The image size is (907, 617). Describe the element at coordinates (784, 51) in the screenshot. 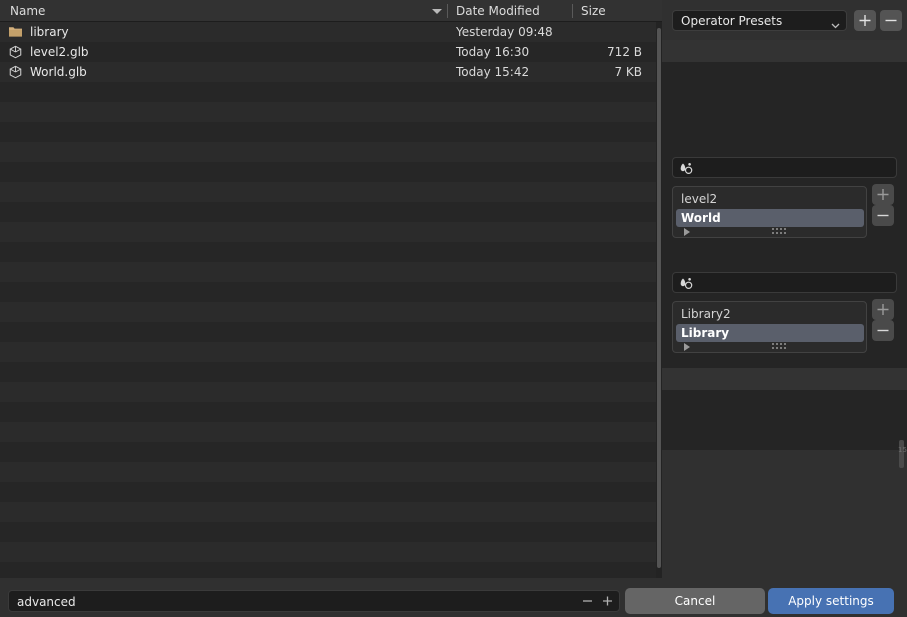

I see `panel-header-auto-export: Auto export` at that location.